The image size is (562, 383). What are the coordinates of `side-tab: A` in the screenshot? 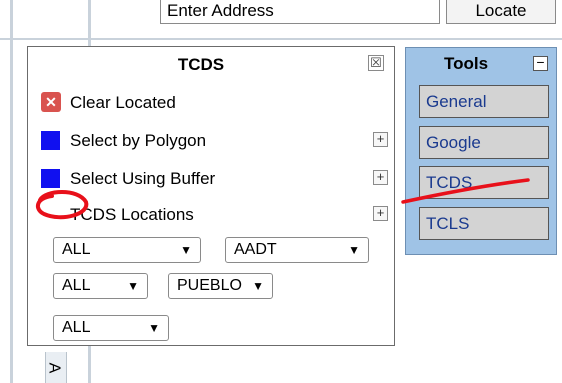 It's located at (56, 367).